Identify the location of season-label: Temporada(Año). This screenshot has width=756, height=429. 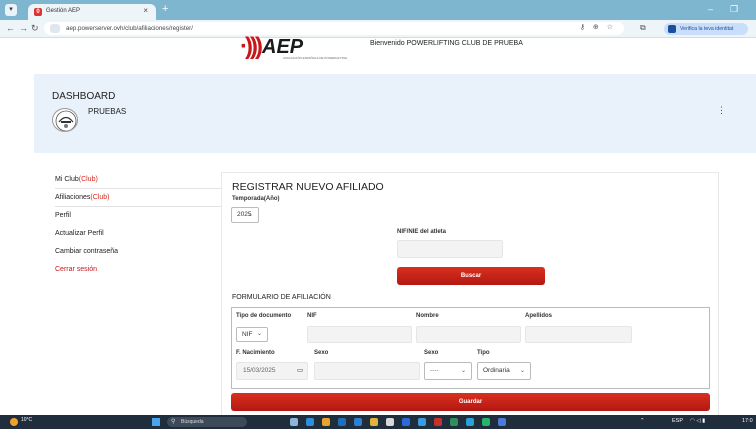
(256, 199).